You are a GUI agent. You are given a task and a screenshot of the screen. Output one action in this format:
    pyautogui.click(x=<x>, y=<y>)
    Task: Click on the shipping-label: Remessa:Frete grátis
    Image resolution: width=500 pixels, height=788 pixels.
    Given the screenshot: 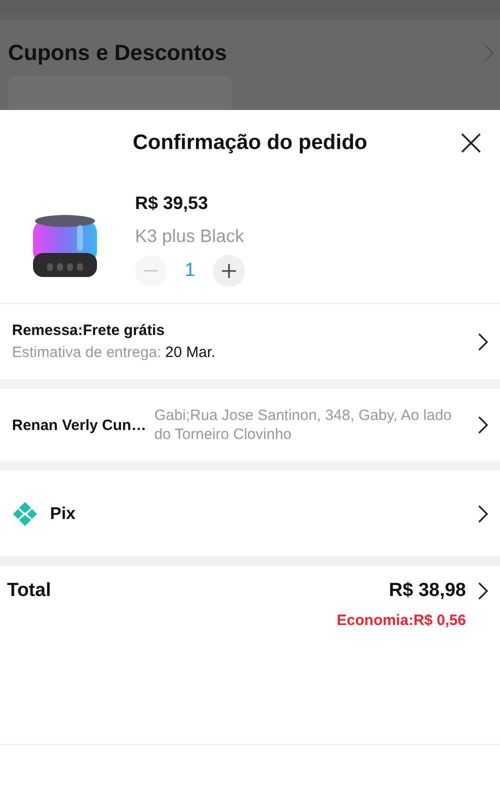 What is the action you would take?
    pyautogui.click(x=89, y=330)
    